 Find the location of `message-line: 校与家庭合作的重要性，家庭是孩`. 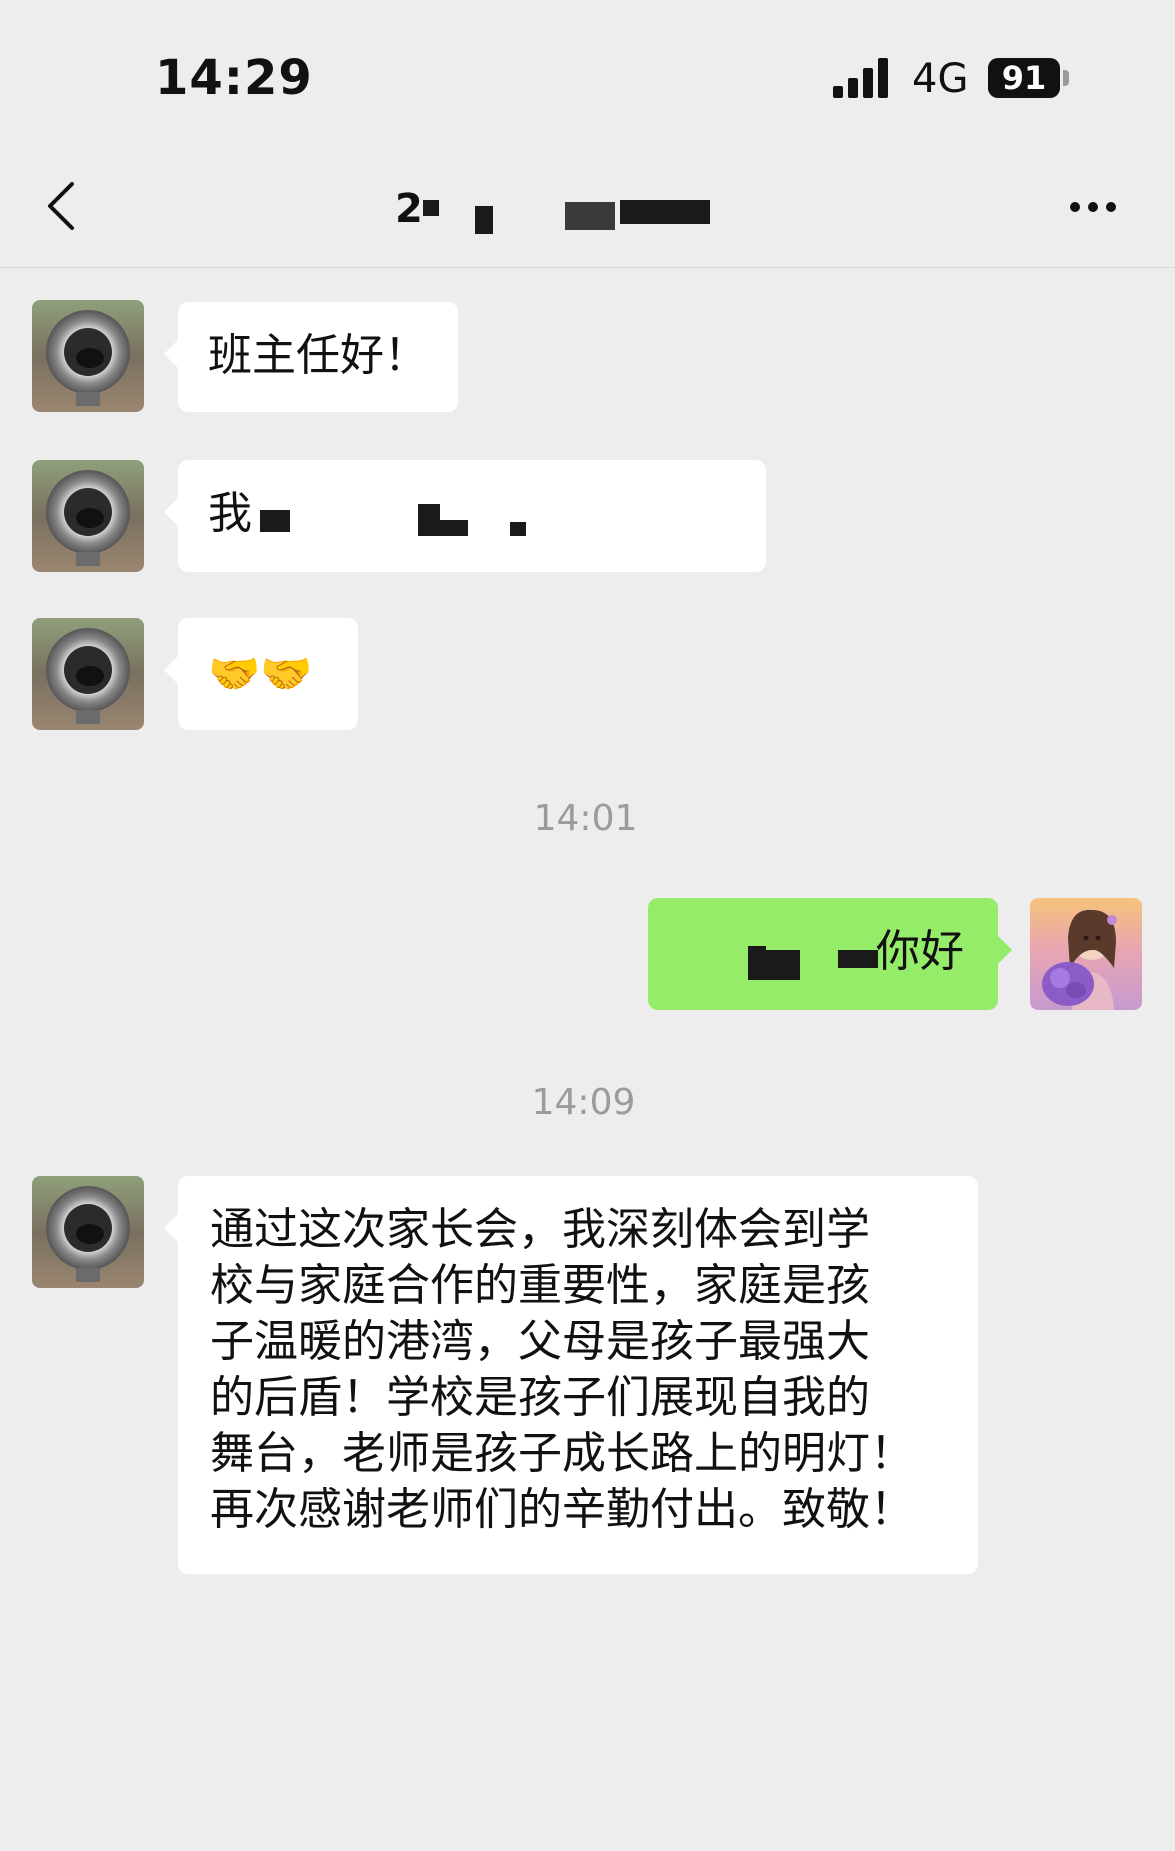

message-line: 校与家庭合作的重要性，家庭是孩 is located at coordinates (540, 1285).